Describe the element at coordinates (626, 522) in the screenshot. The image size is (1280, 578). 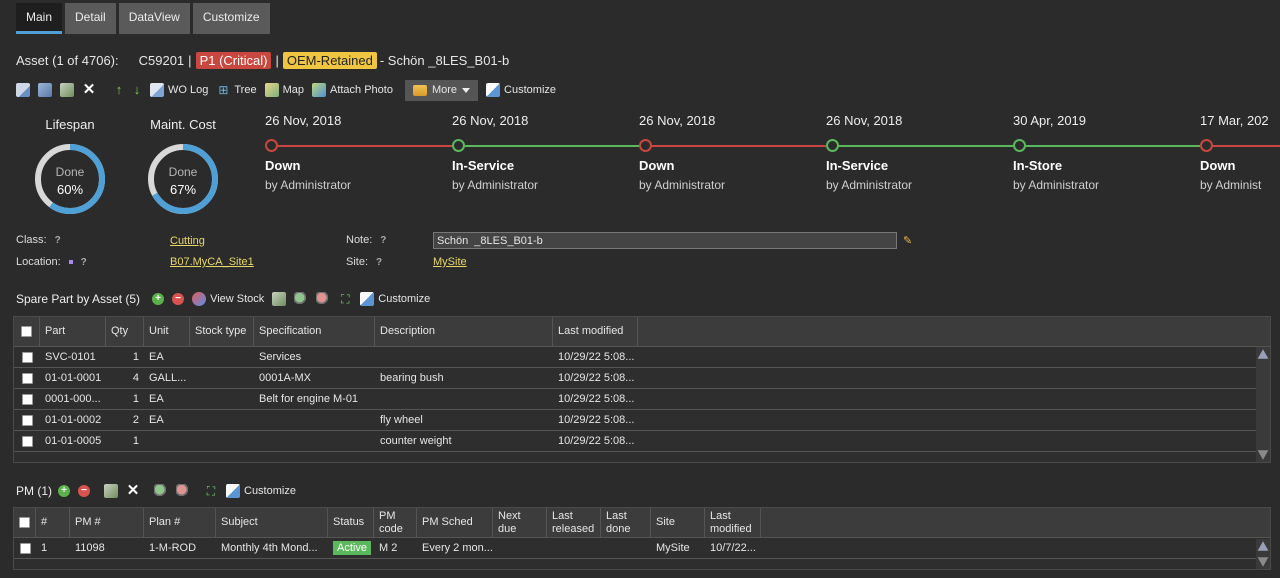
I see `col-last-done: Last done` at that location.